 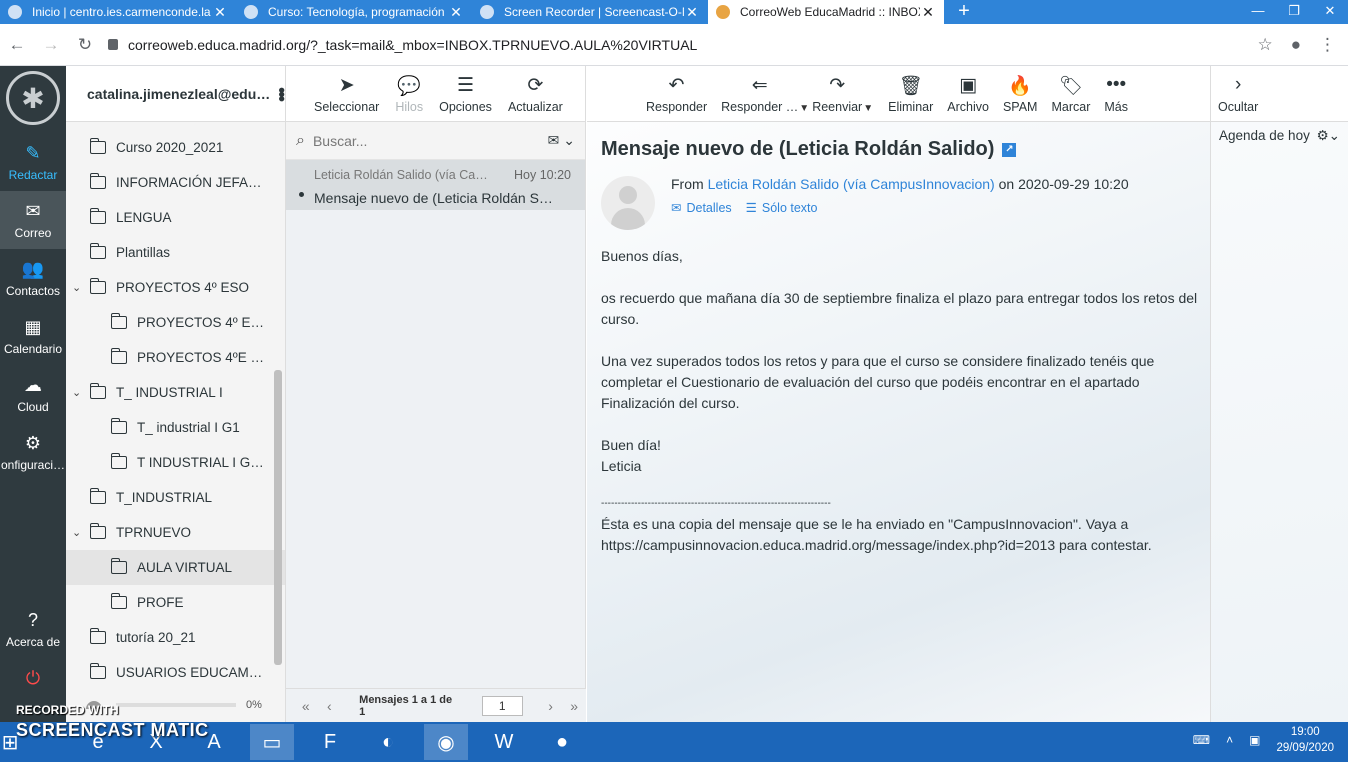 I want to click on edge-icon: ◐, so click(x=388, y=742).